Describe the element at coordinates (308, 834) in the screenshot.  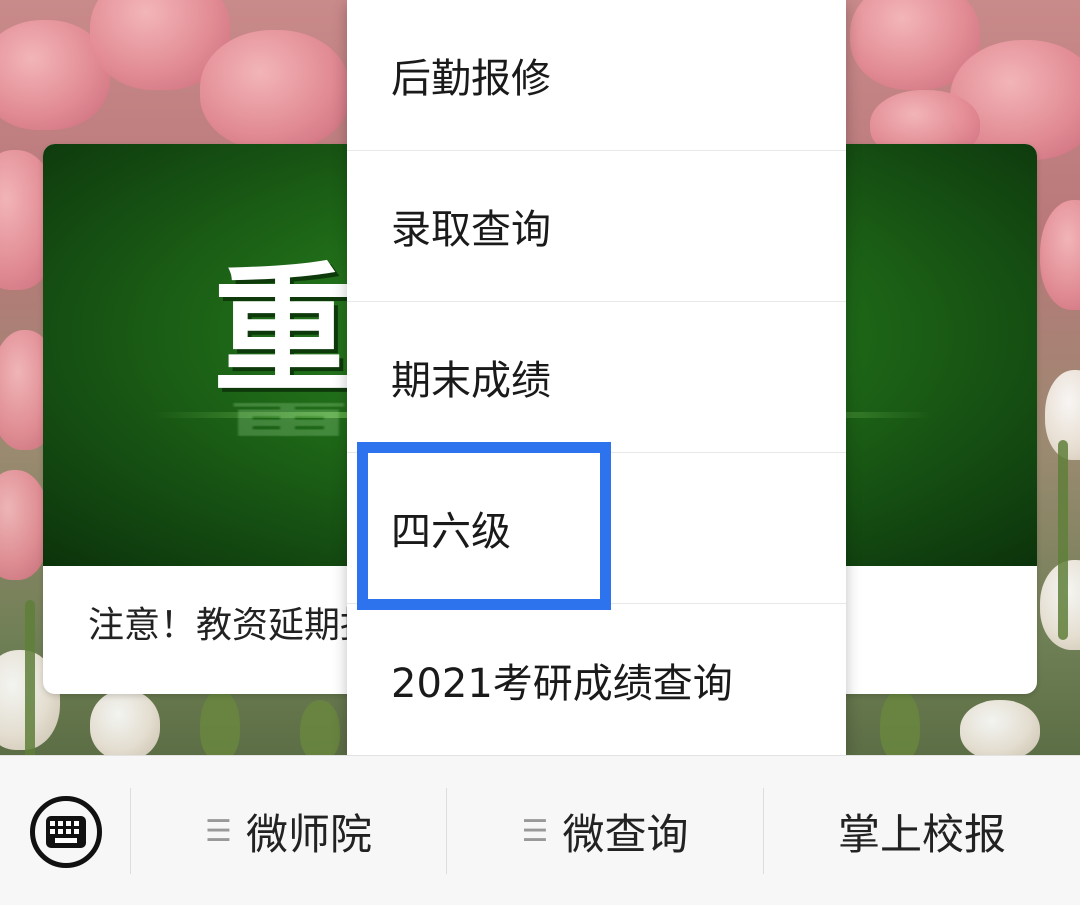
I see `tab-label: 微师院` at that location.